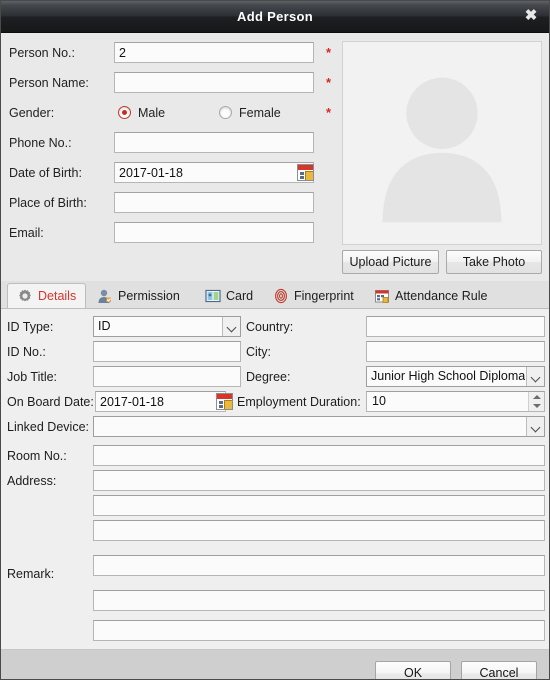  I want to click on stepper-arrows-icon, so click(536, 401).